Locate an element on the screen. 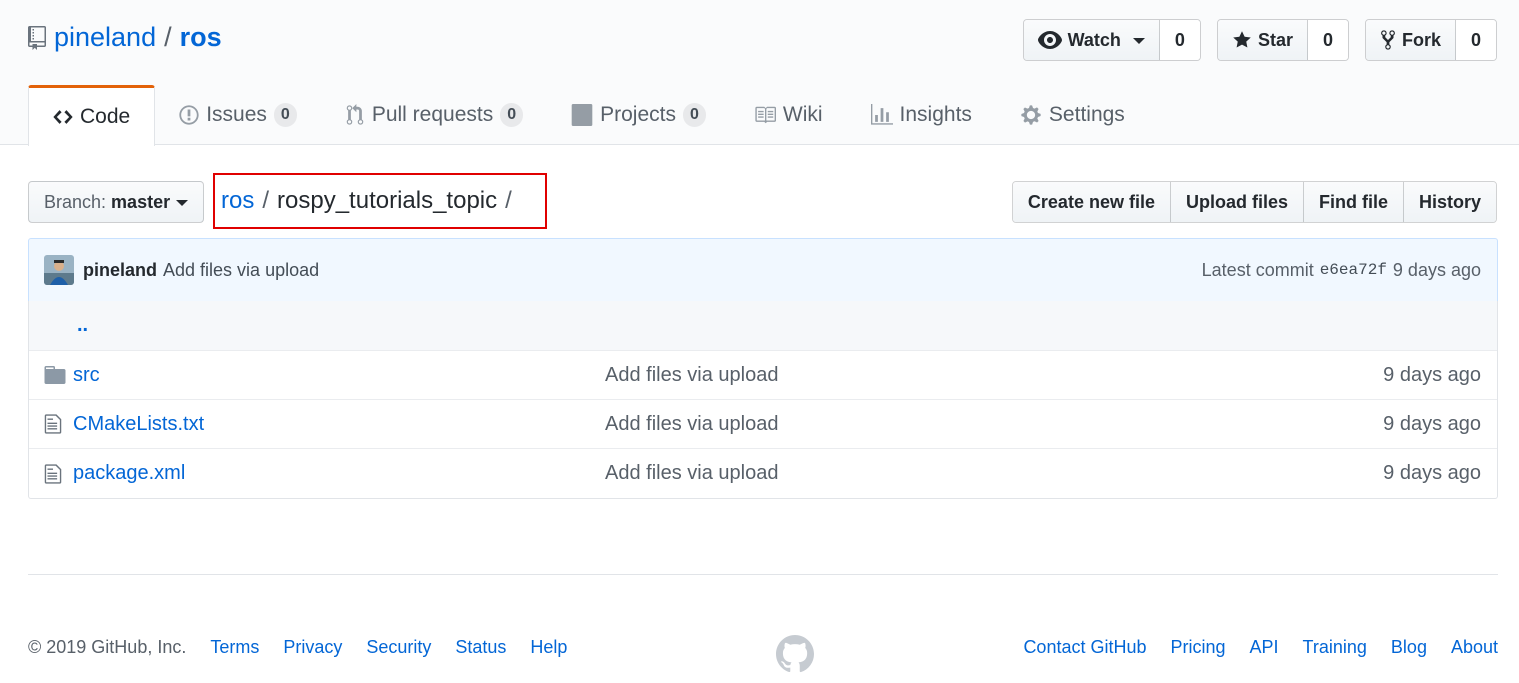  tab-wiki: Wiki is located at coordinates (788, 115).